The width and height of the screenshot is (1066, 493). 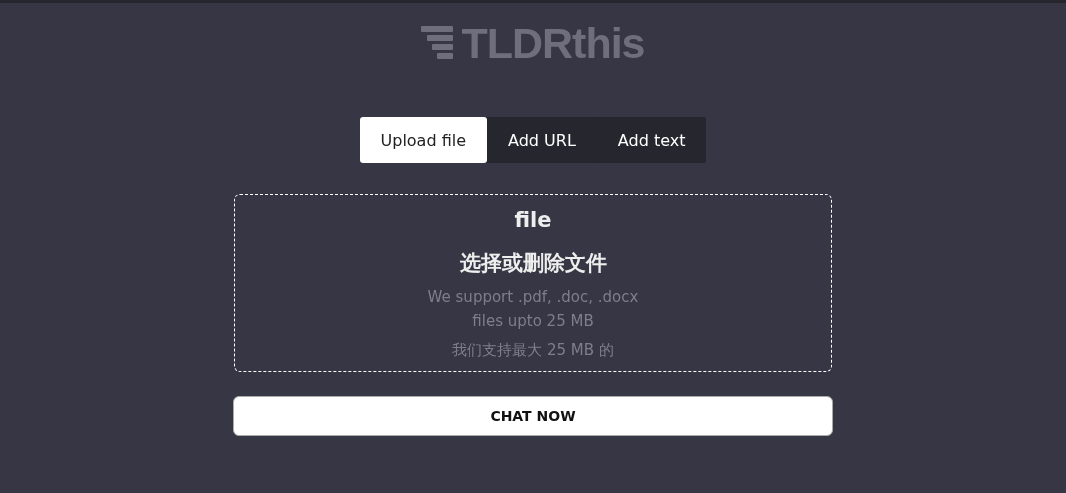 I want to click on dropzone-title: file, so click(x=533, y=220).